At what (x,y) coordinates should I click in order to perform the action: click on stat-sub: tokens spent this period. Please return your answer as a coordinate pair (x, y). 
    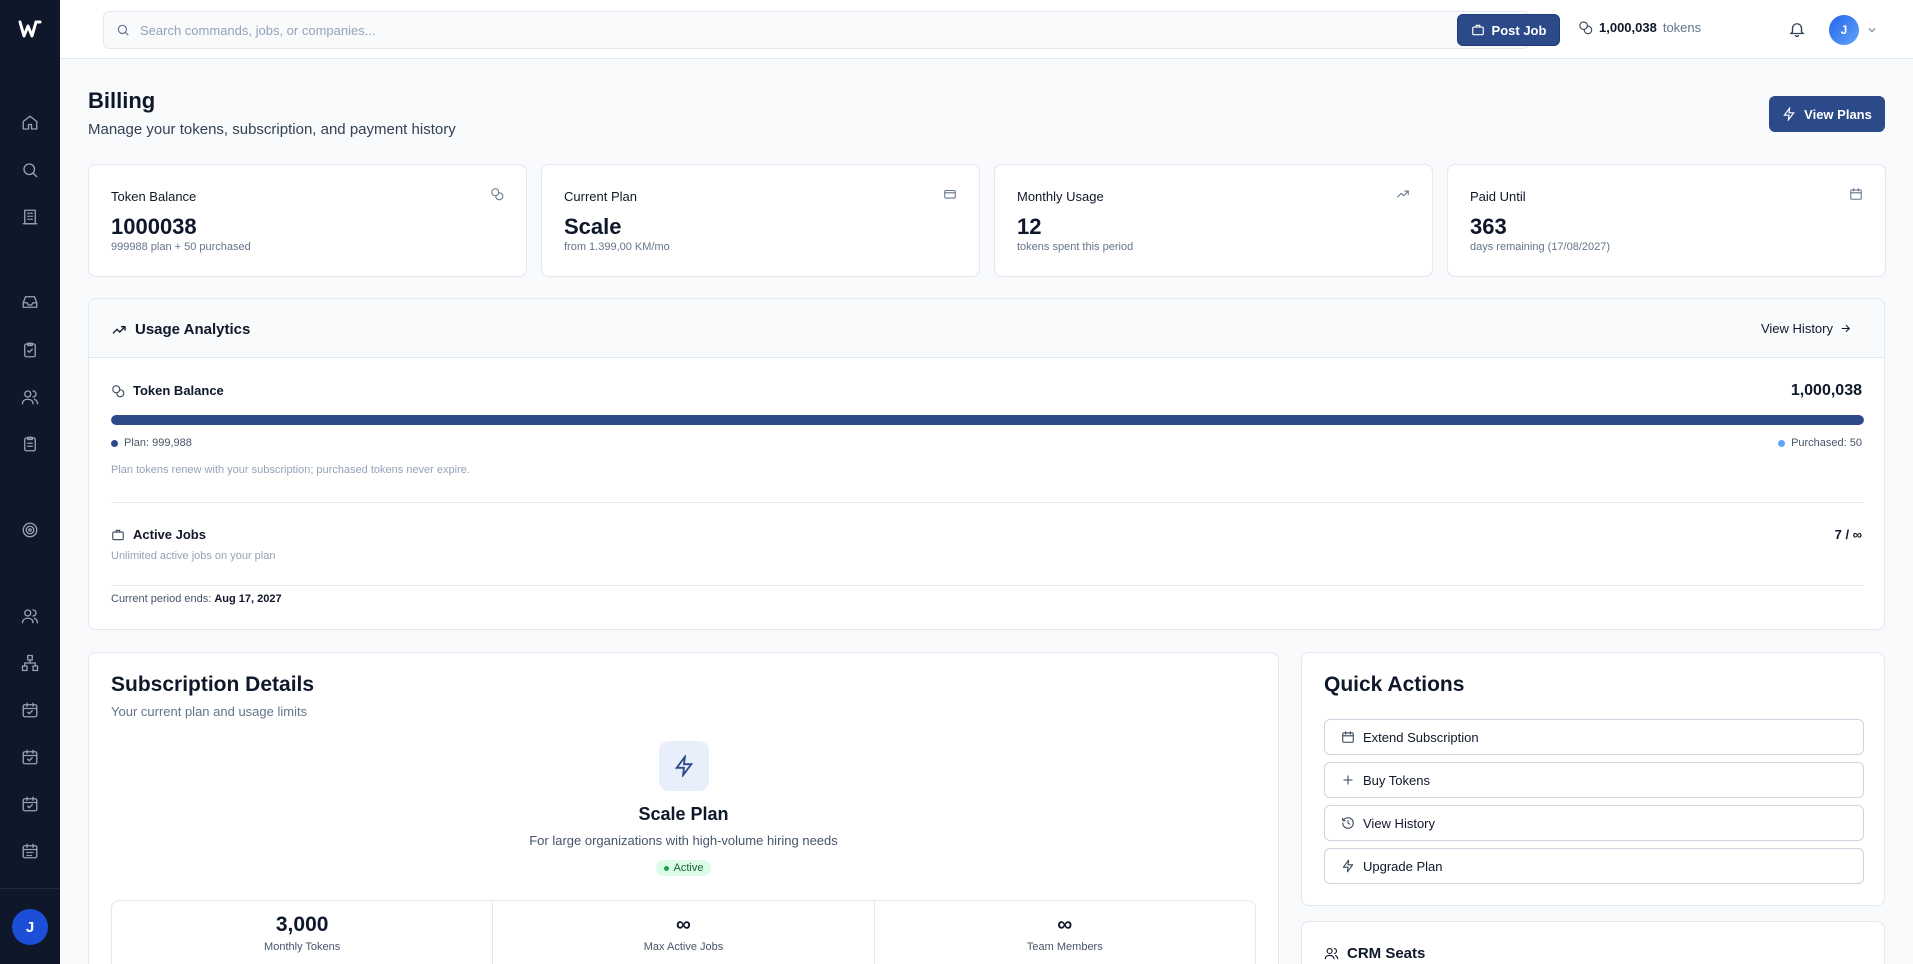
    Looking at the image, I should click on (1075, 247).